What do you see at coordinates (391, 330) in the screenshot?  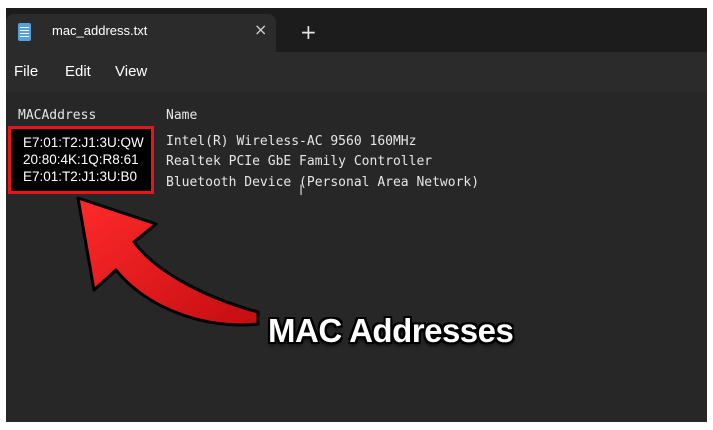 I see `mac-addresses-callout: MAC Addresses` at bounding box center [391, 330].